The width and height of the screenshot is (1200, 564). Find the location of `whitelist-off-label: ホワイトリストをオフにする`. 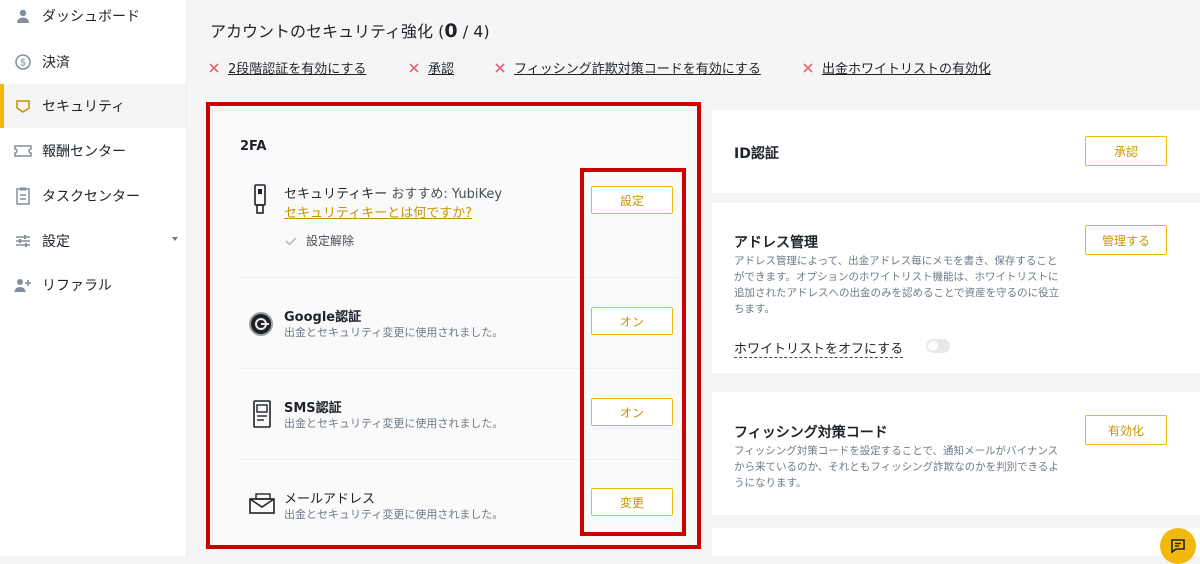

whitelist-off-label: ホワイトリストをオフにする is located at coordinates (819, 348).